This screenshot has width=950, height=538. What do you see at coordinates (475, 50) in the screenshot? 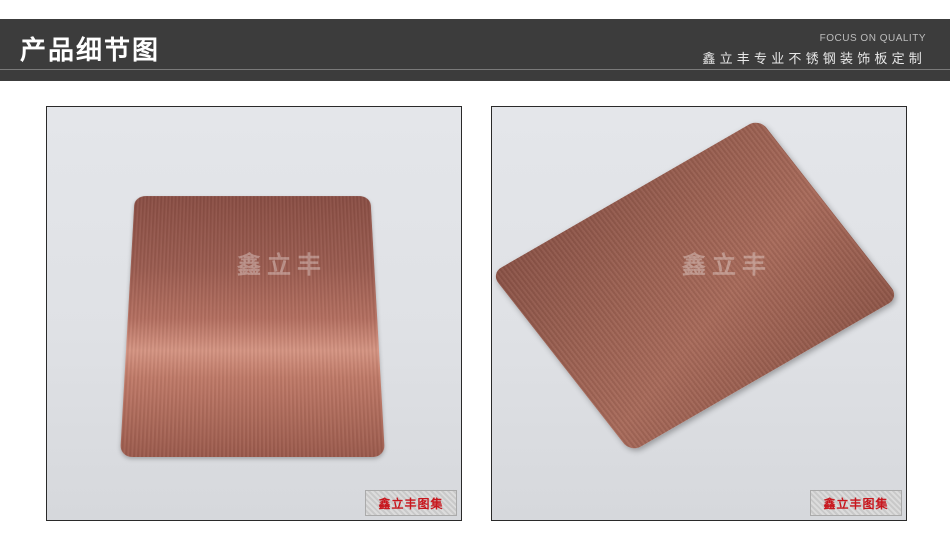
I see `header-bar: 产品细节图 FOCUS ON QUALITY 鑫立丰专业不锈钢装饰板定制` at bounding box center [475, 50].